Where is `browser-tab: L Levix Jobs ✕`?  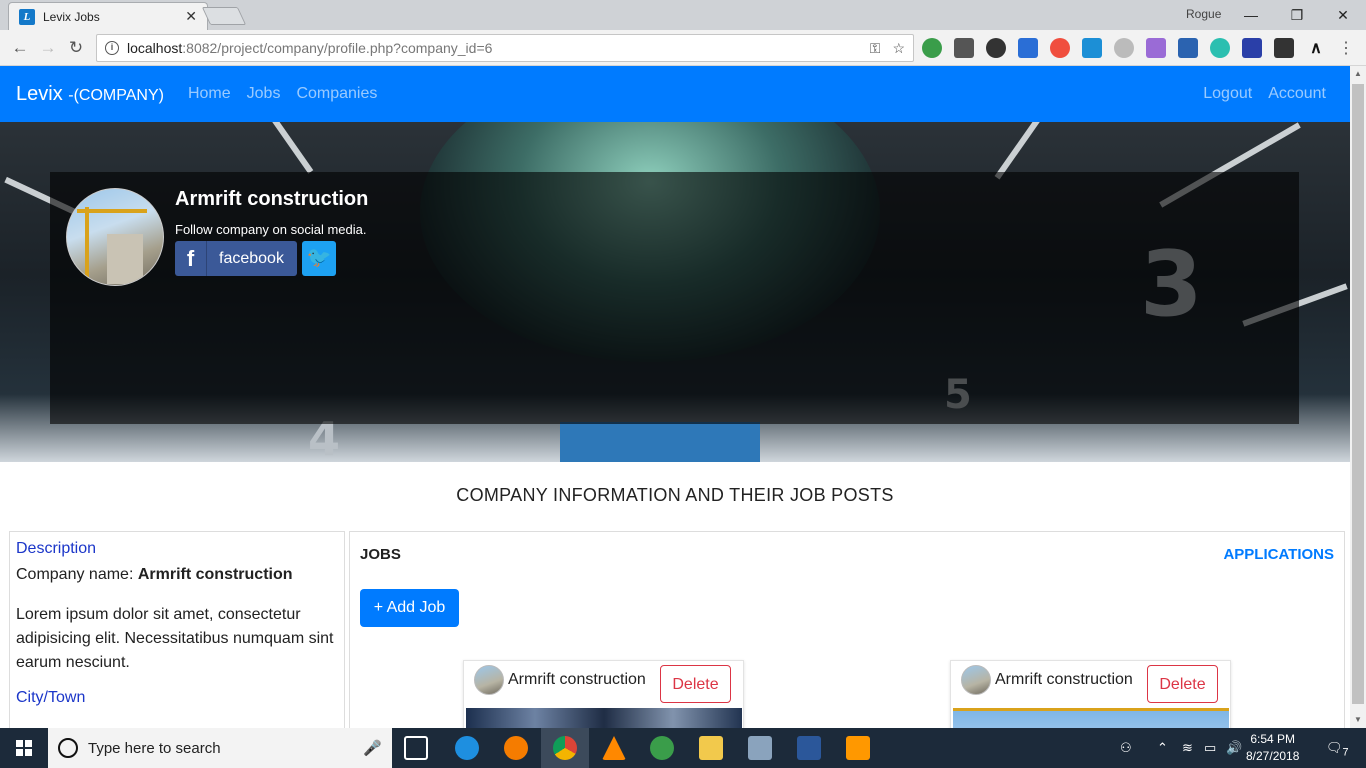 browser-tab: L Levix Jobs ✕ is located at coordinates (108, 16).